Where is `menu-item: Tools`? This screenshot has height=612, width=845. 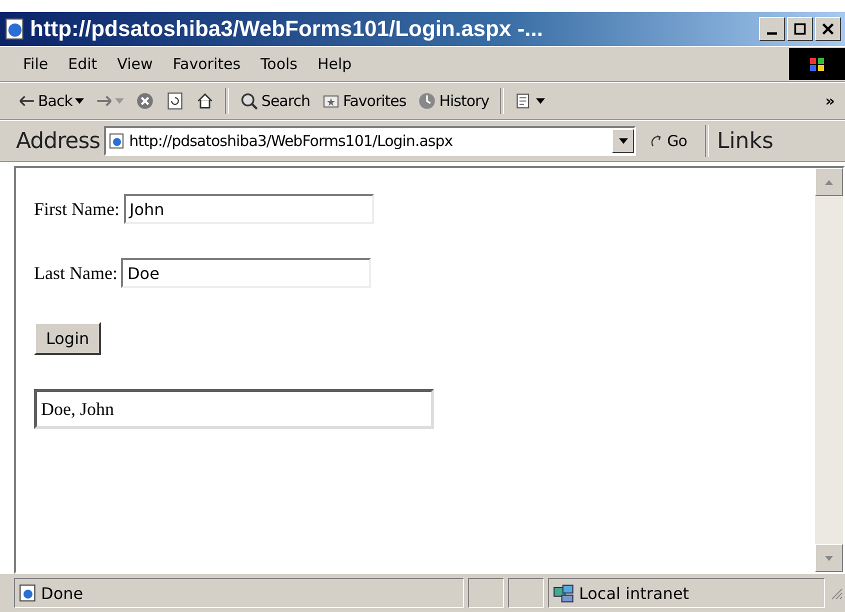 menu-item: Tools is located at coordinates (279, 64).